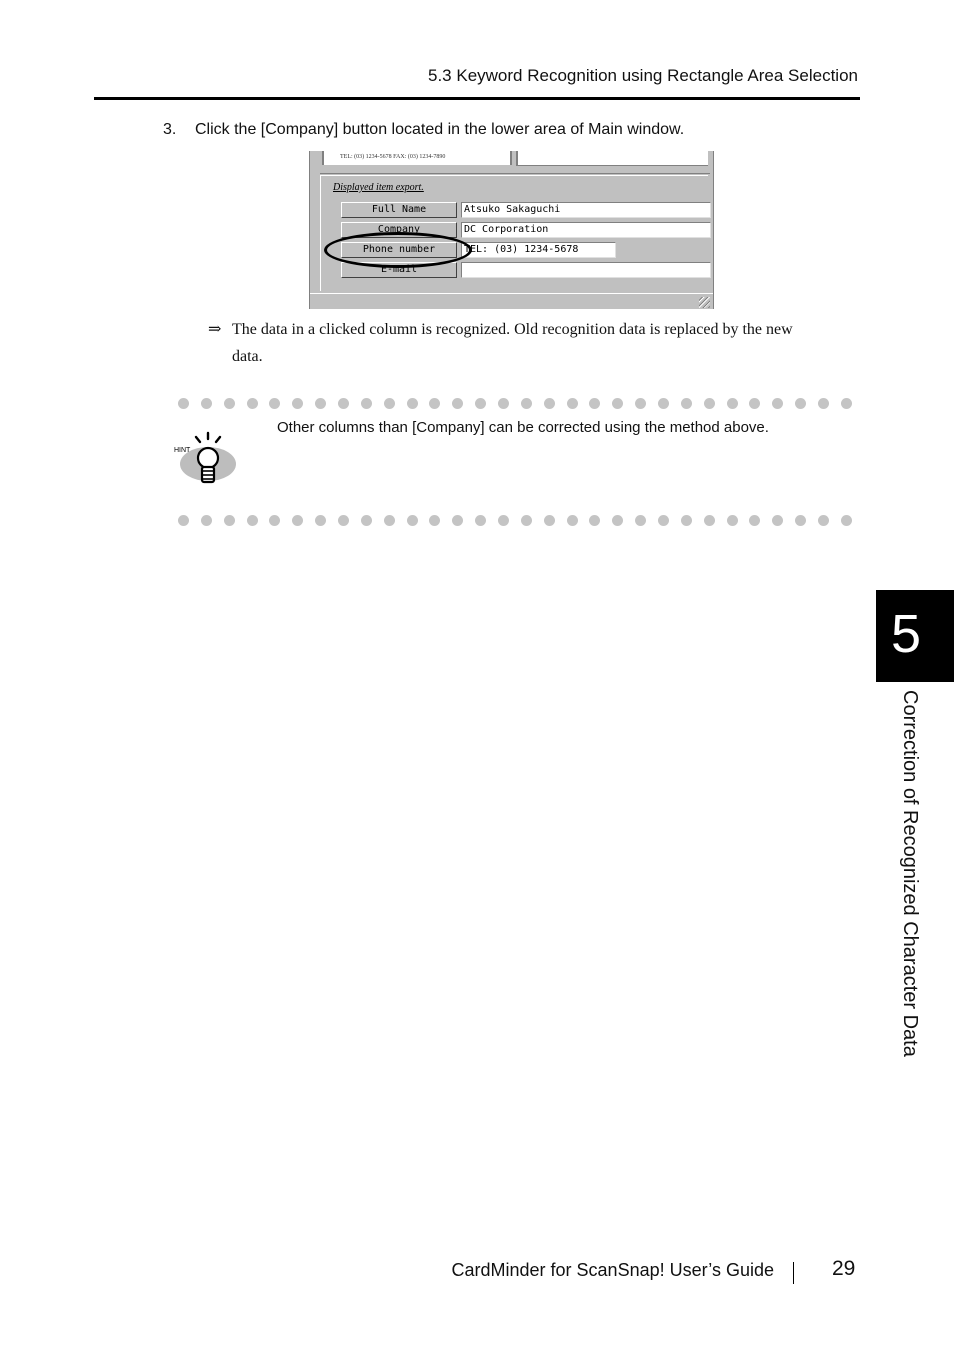 This screenshot has width=954, height=1351. Describe the element at coordinates (586, 230) in the screenshot. I see `company-field: DC Corporation` at that location.